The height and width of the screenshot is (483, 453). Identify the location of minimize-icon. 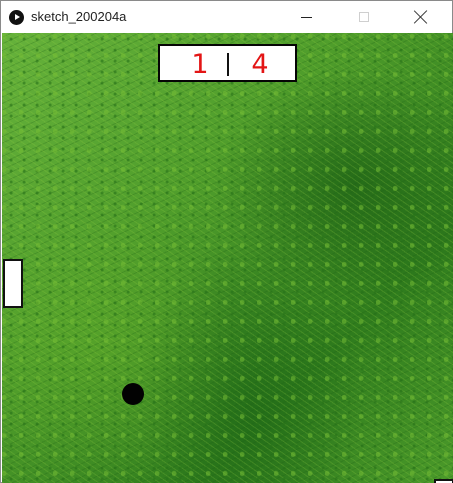
(306, 17).